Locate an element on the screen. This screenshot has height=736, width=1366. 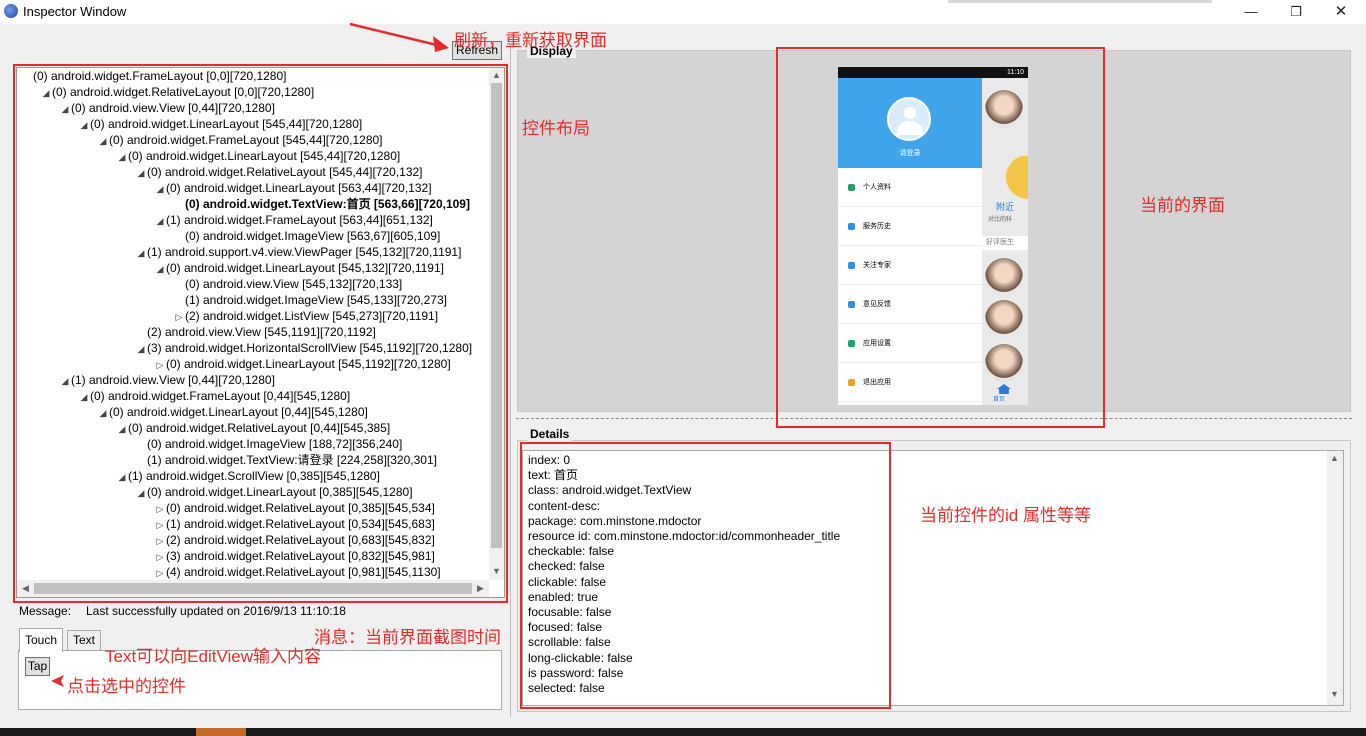
app-icon is located at coordinates (11, 11).